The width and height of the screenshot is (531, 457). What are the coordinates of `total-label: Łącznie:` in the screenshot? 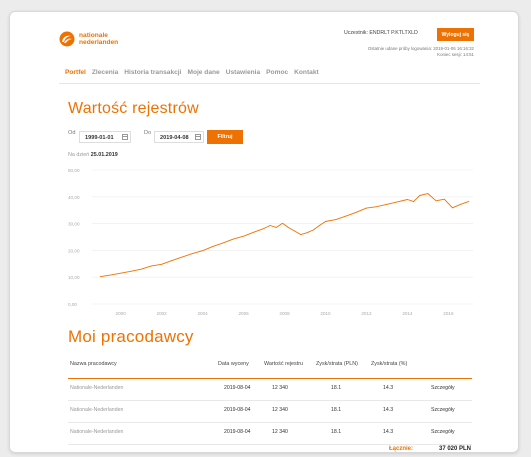 It's located at (401, 449).